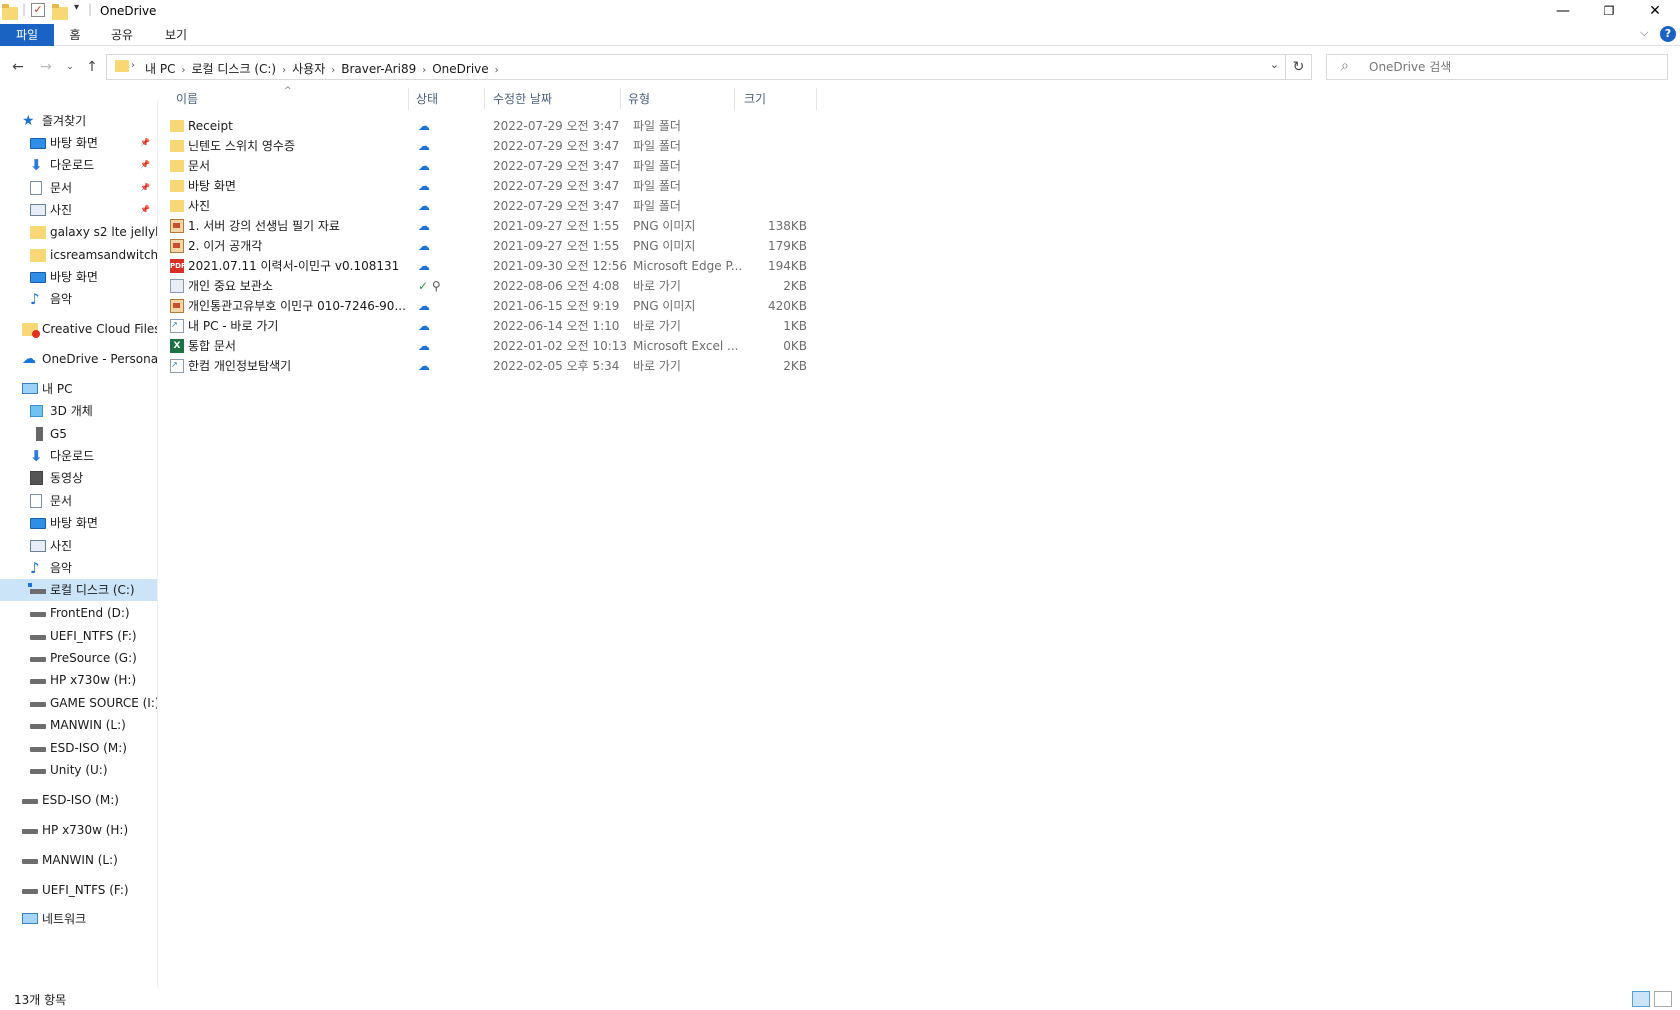 The height and width of the screenshot is (1010, 1680). What do you see at coordinates (78, 456) in the screenshot?
I see `sidebar-item-다운로드: ⬇ 다운로드` at bounding box center [78, 456].